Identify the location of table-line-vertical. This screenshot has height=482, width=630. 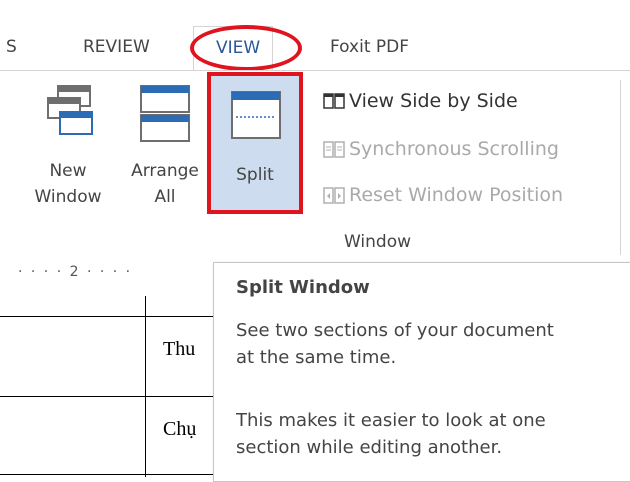
(145, 386).